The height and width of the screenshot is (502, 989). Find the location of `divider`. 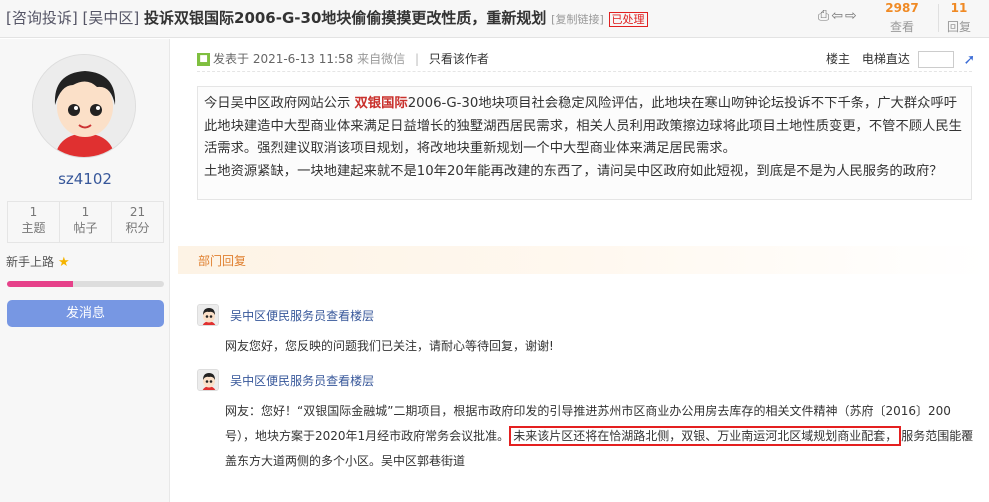

divider is located at coordinates (584, 71).